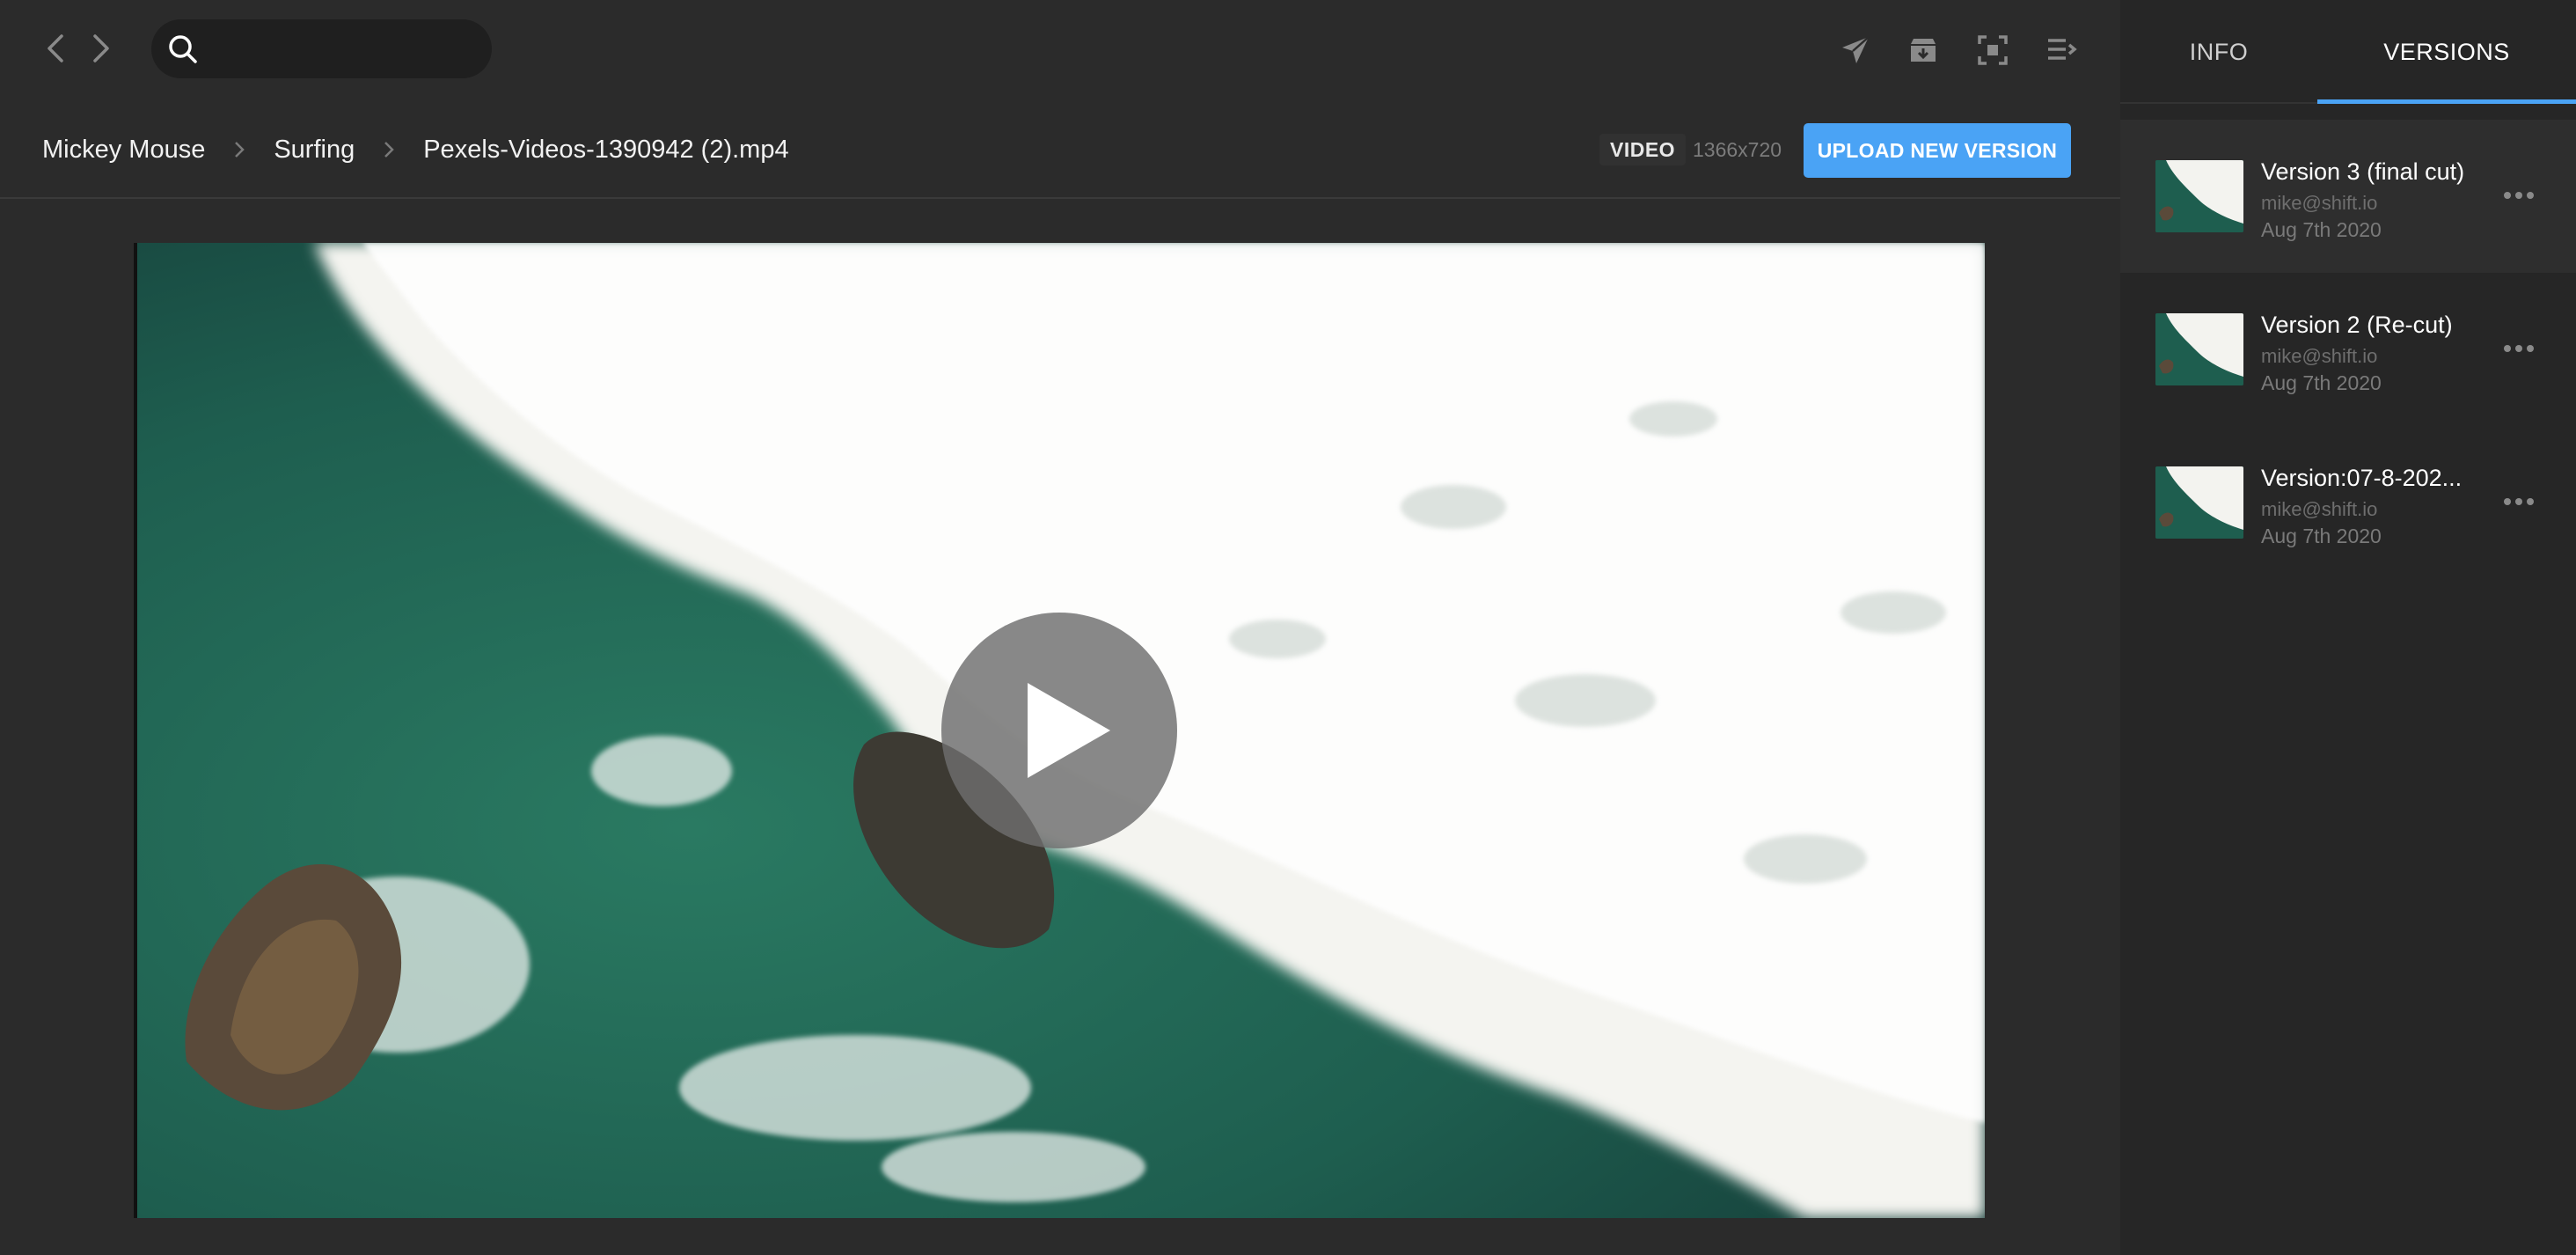 The image size is (2576, 1255). I want to click on chevron-left-icon, so click(55, 48).